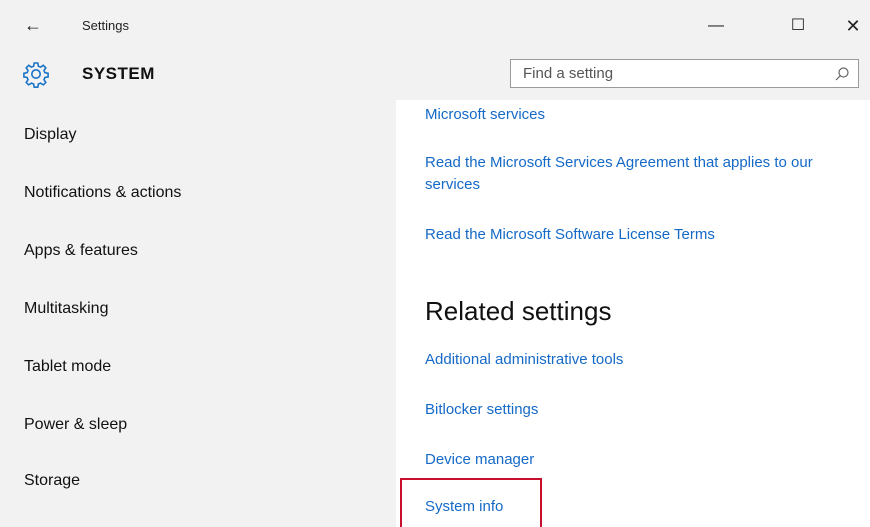  What do you see at coordinates (52, 481) in the screenshot?
I see `sidebar-item-storage: Storage` at bounding box center [52, 481].